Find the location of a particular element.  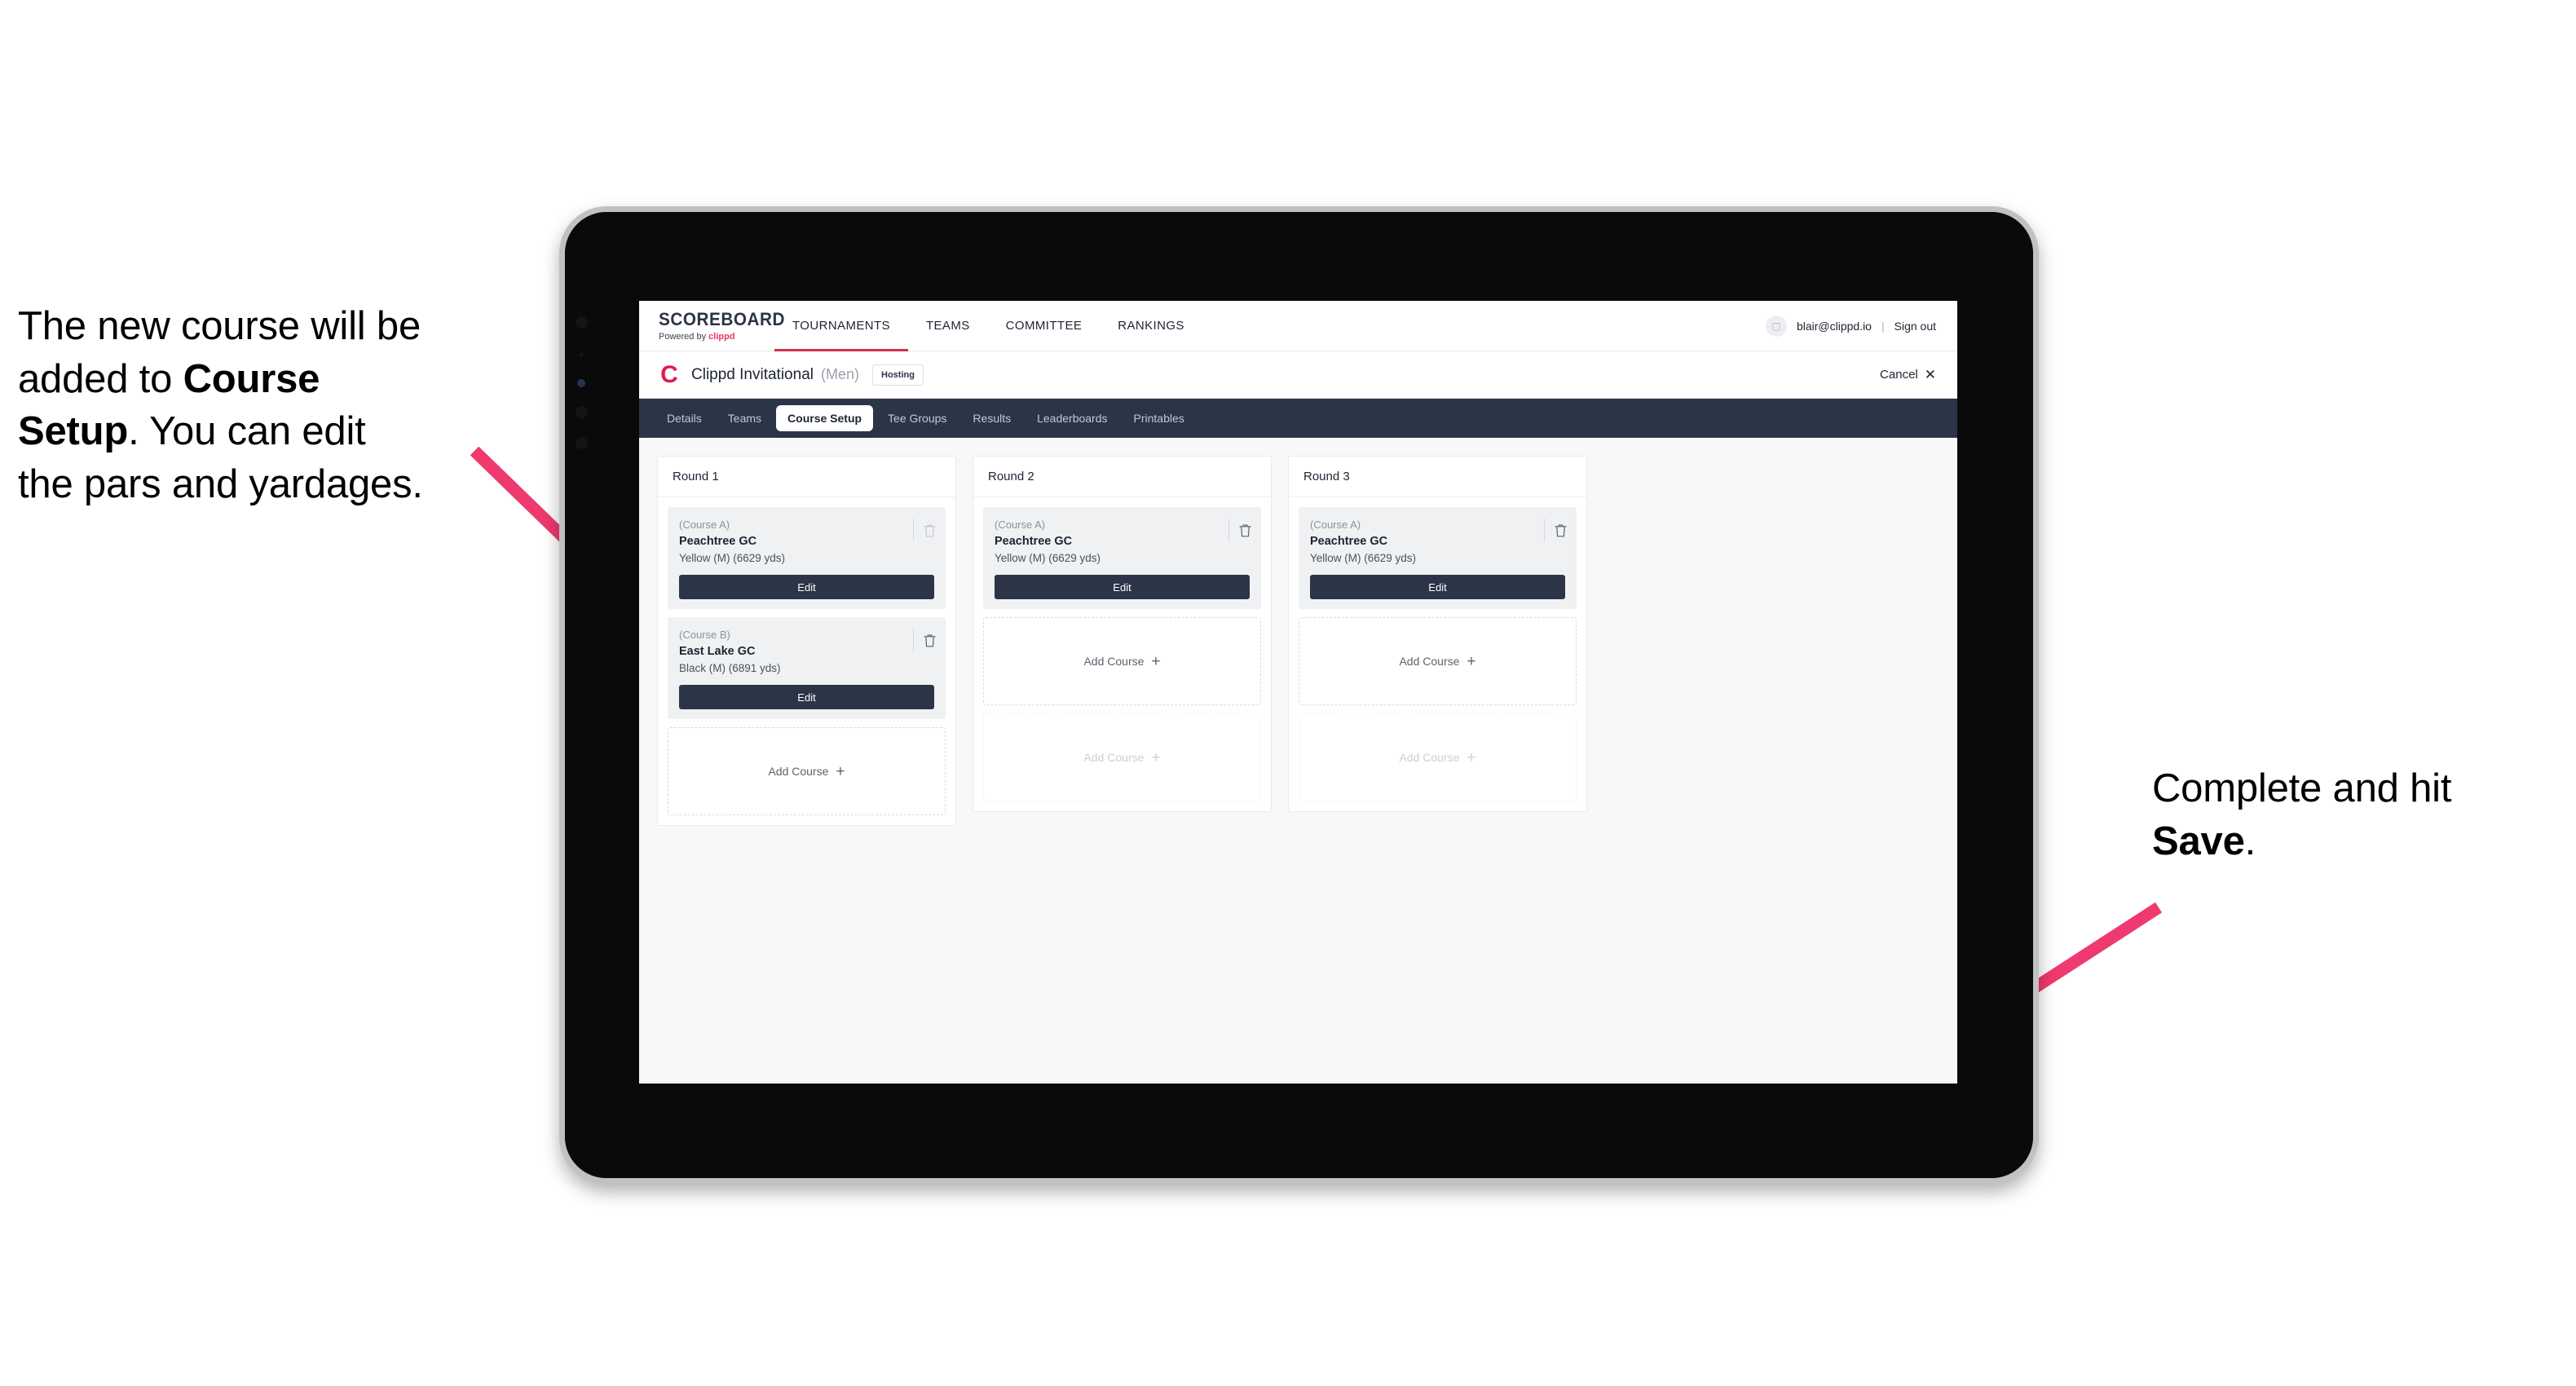

tab-tee-groups: Tee Groups is located at coordinates (917, 418).